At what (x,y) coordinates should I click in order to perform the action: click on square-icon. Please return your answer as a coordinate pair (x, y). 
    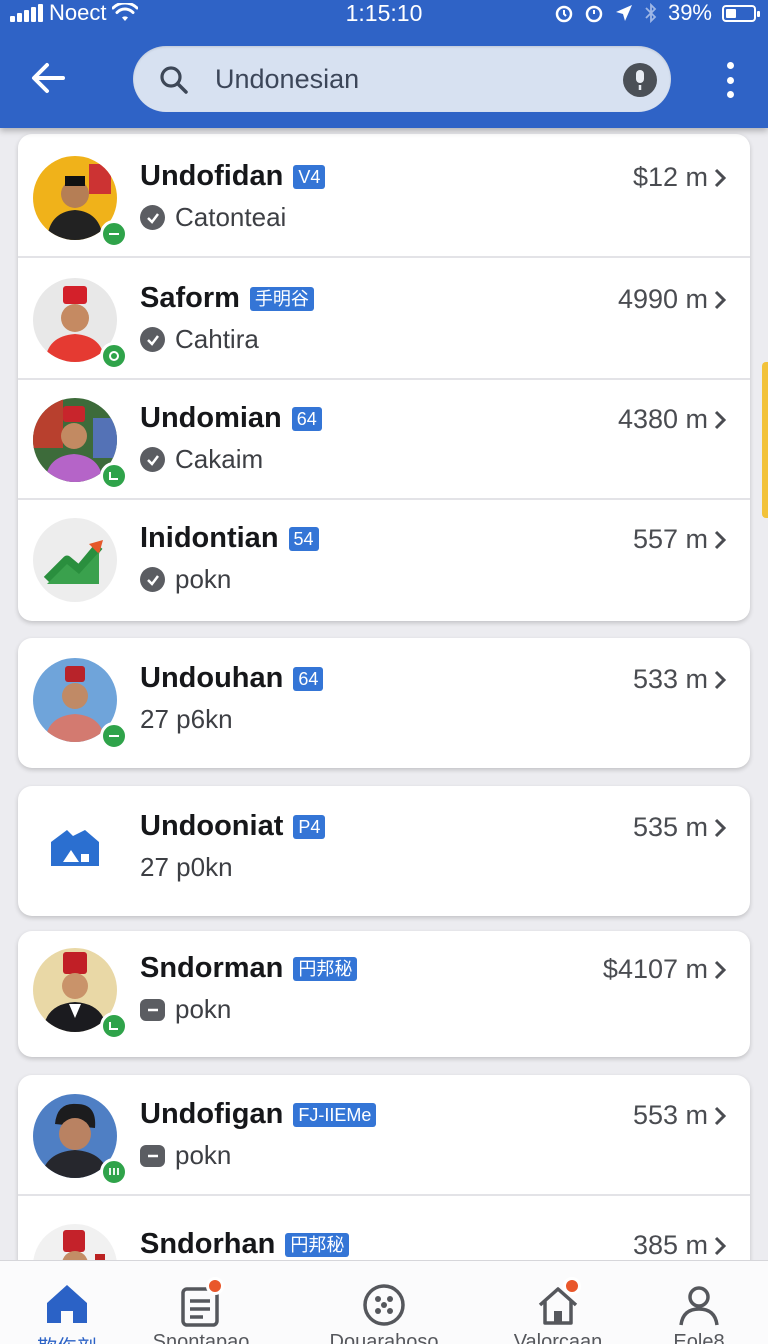
    Looking at the image, I should click on (152, 1155).